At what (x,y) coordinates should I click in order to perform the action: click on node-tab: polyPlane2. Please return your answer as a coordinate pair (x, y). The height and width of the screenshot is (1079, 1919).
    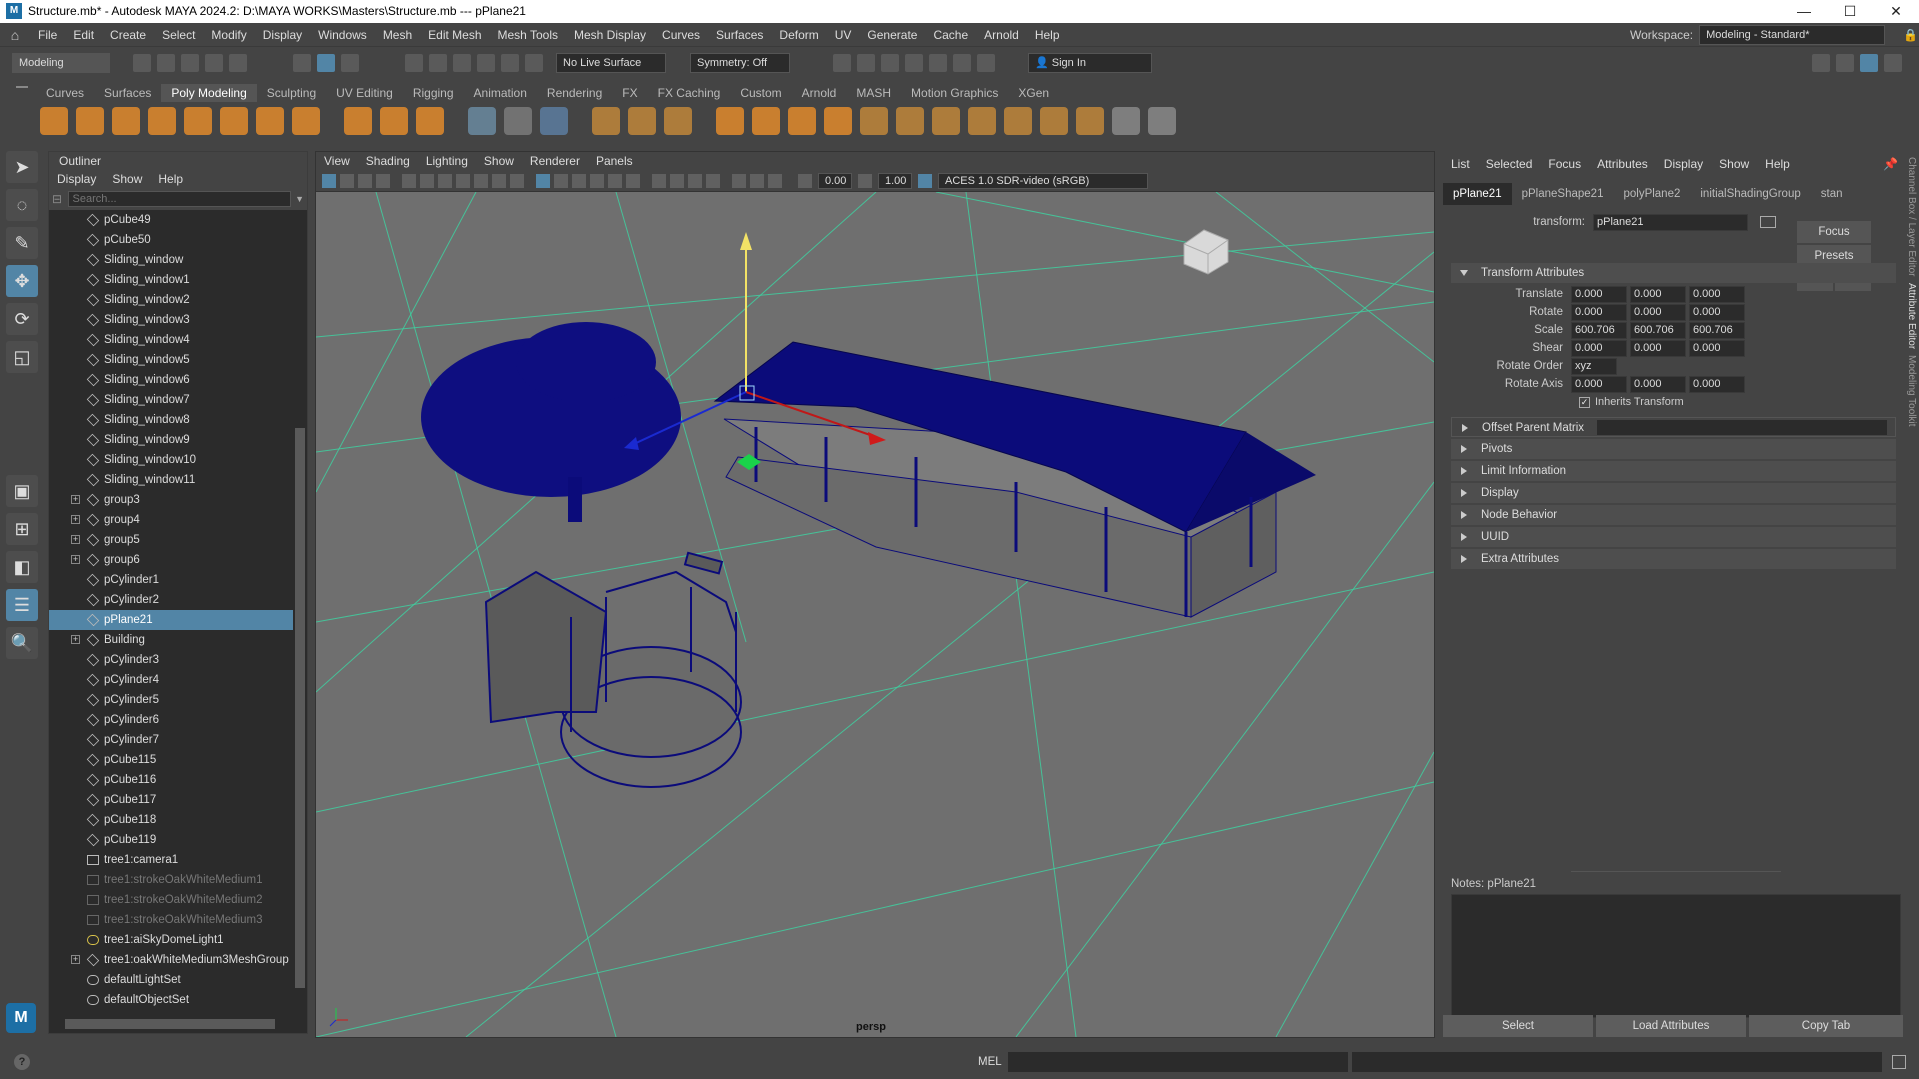
    Looking at the image, I should click on (1651, 194).